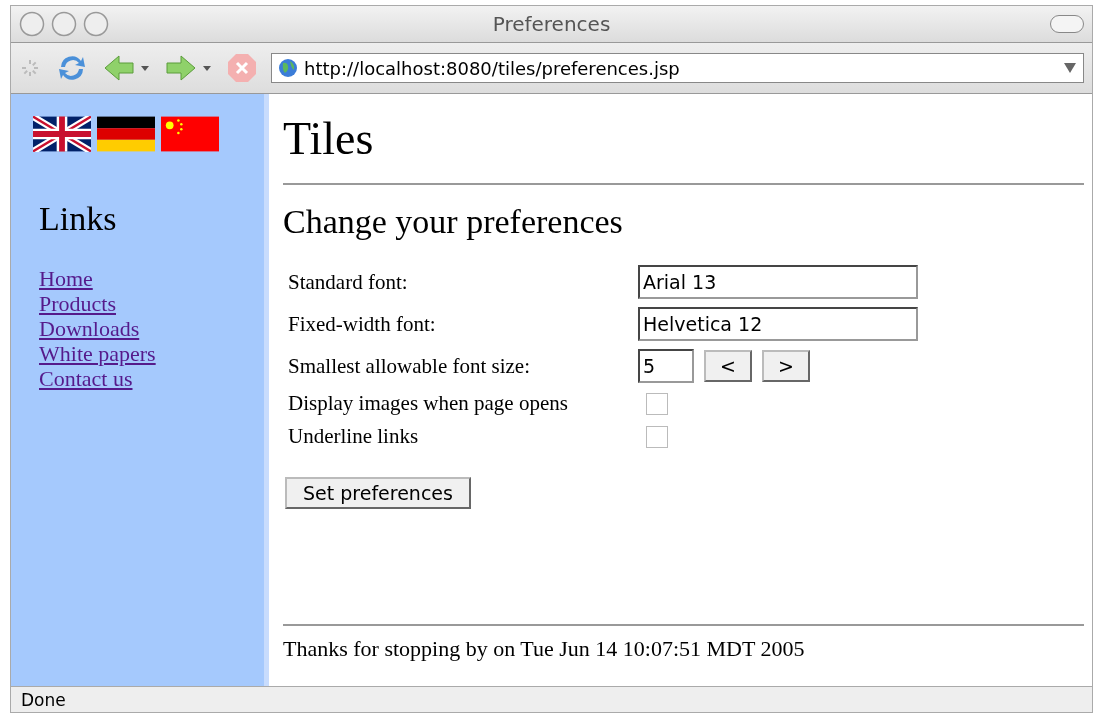 The width and height of the screenshot is (1101, 713). What do you see at coordinates (190, 134) in the screenshot?
I see `chinese-flag-icon` at bounding box center [190, 134].